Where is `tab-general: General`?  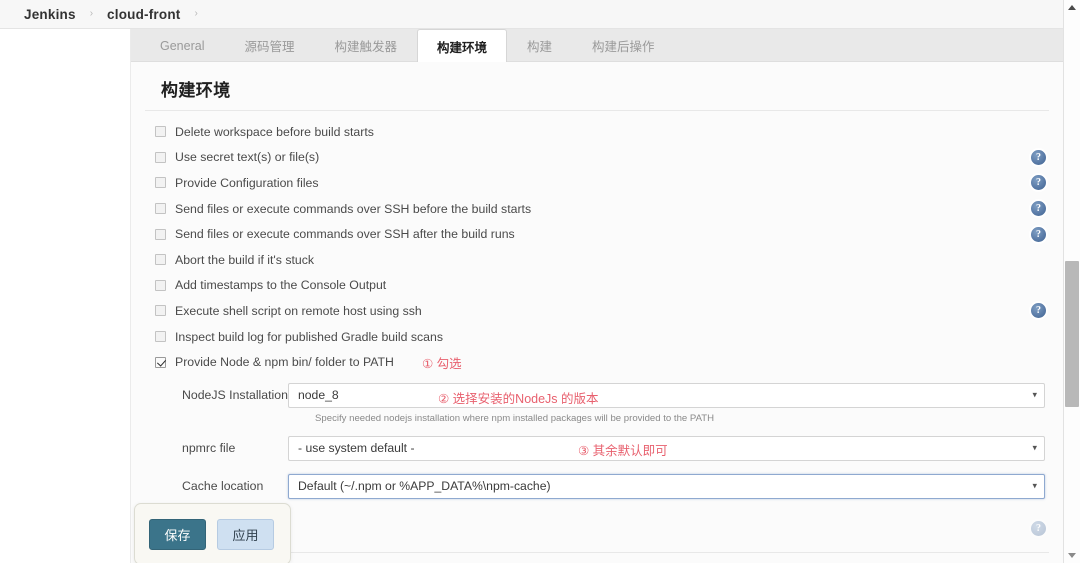
tab-general: General is located at coordinates (182, 45).